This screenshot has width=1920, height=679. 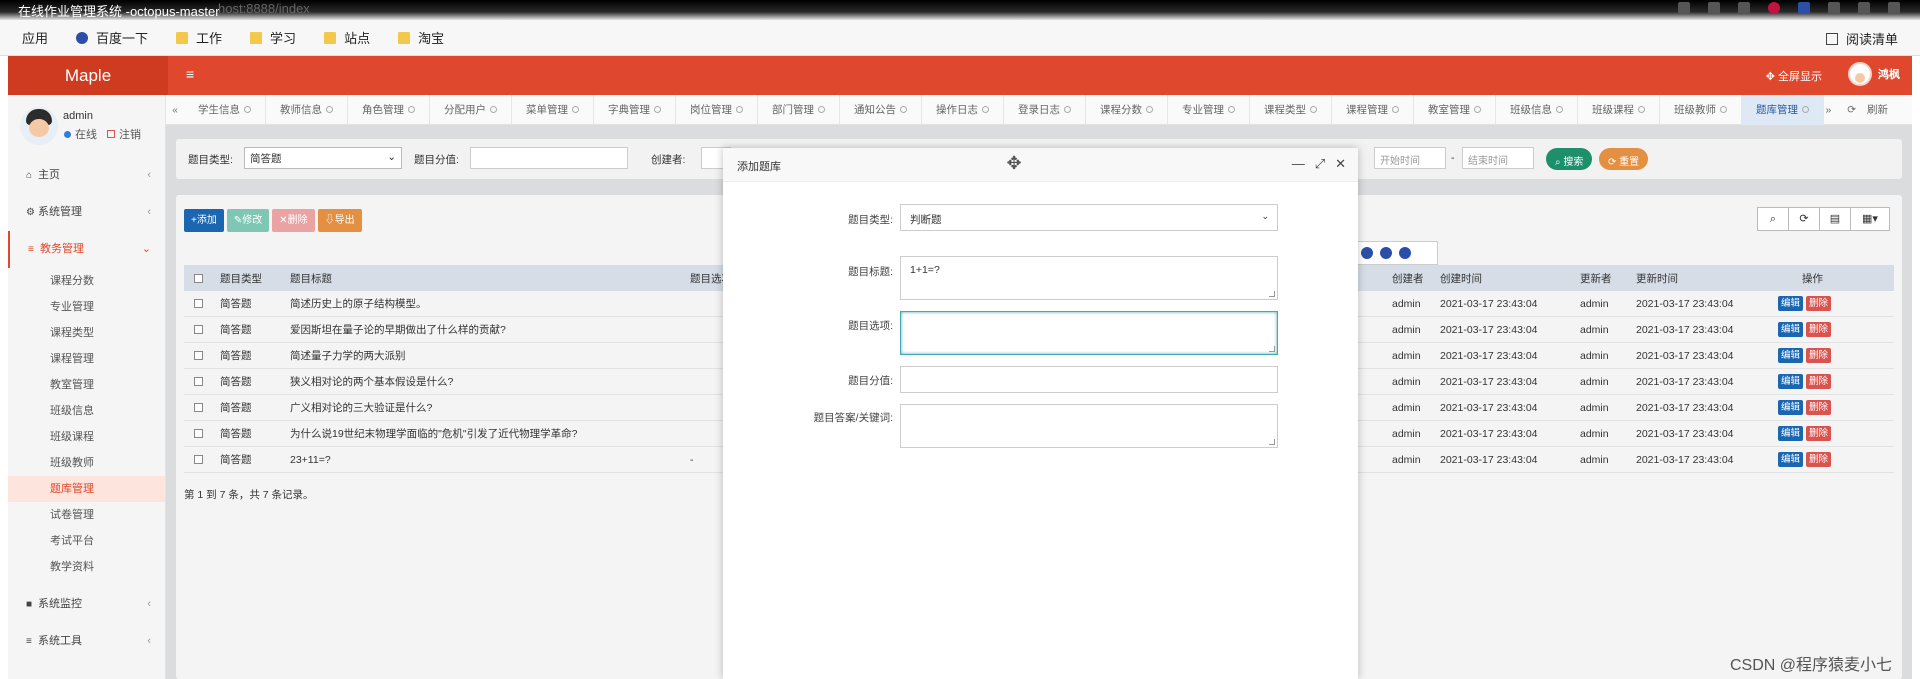 I want to click on tab-item: 分配用户, so click(x=471, y=109).